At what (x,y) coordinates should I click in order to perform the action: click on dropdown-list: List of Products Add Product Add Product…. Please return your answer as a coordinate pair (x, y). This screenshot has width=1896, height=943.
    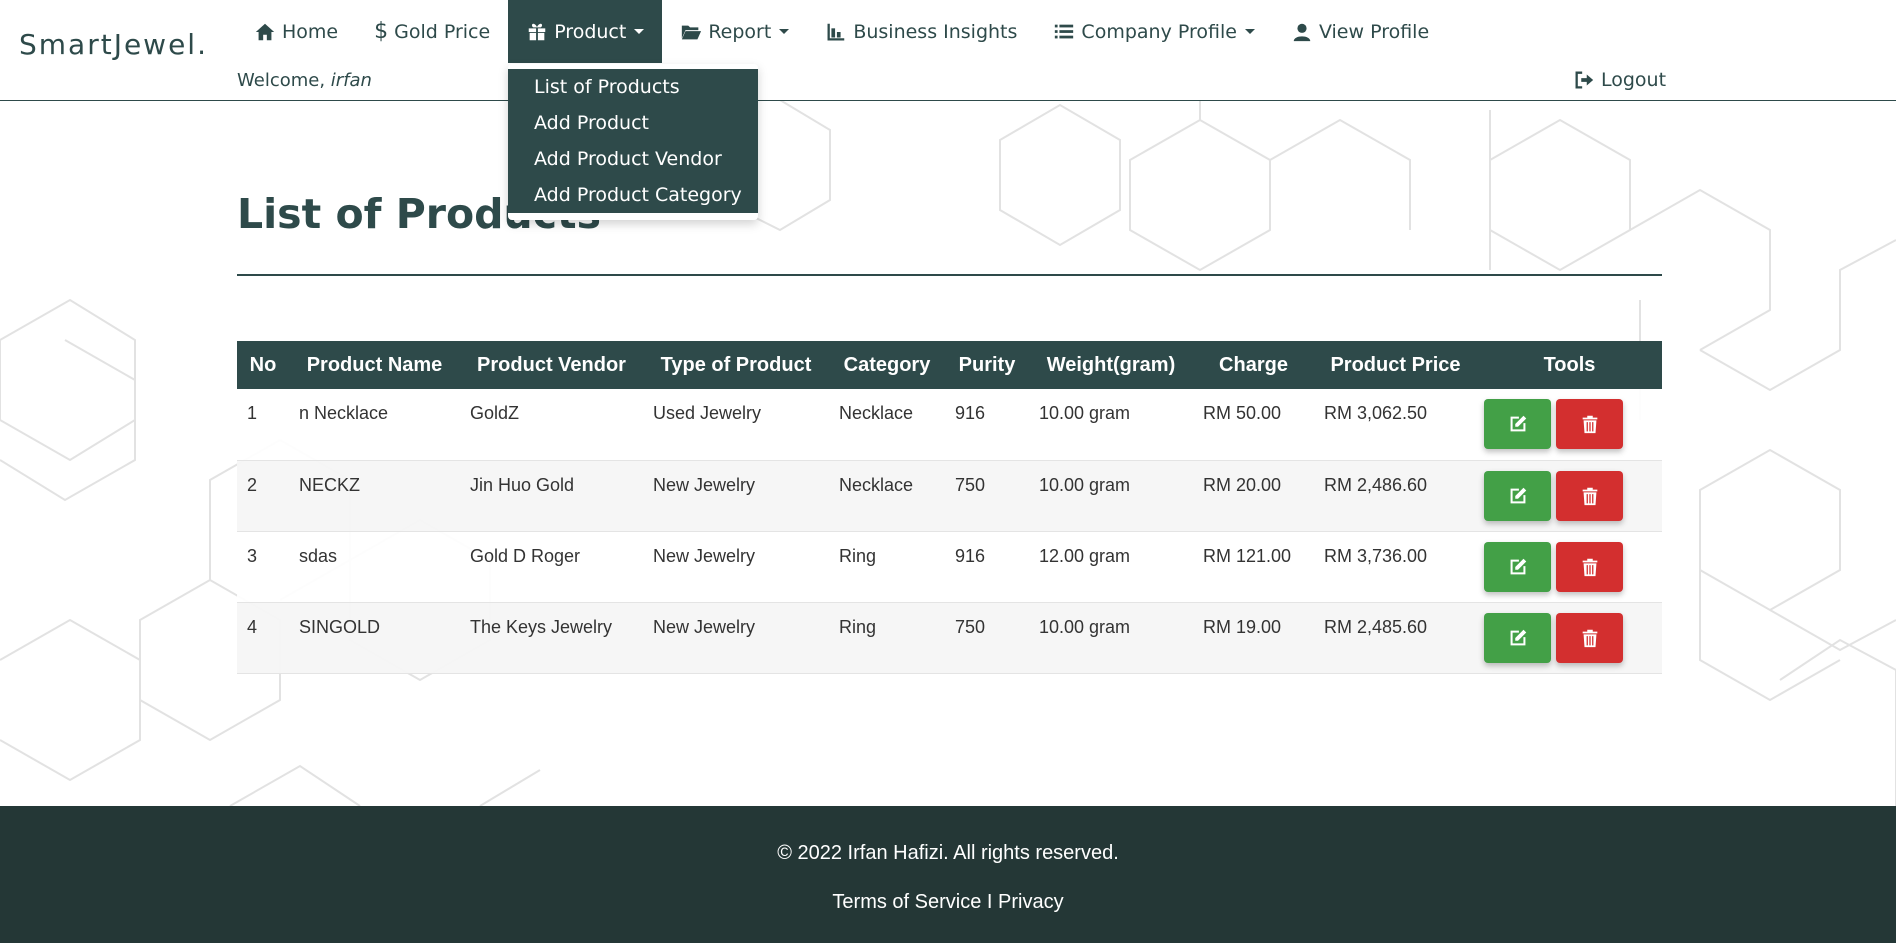
    Looking at the image, I should click on (633, 141).